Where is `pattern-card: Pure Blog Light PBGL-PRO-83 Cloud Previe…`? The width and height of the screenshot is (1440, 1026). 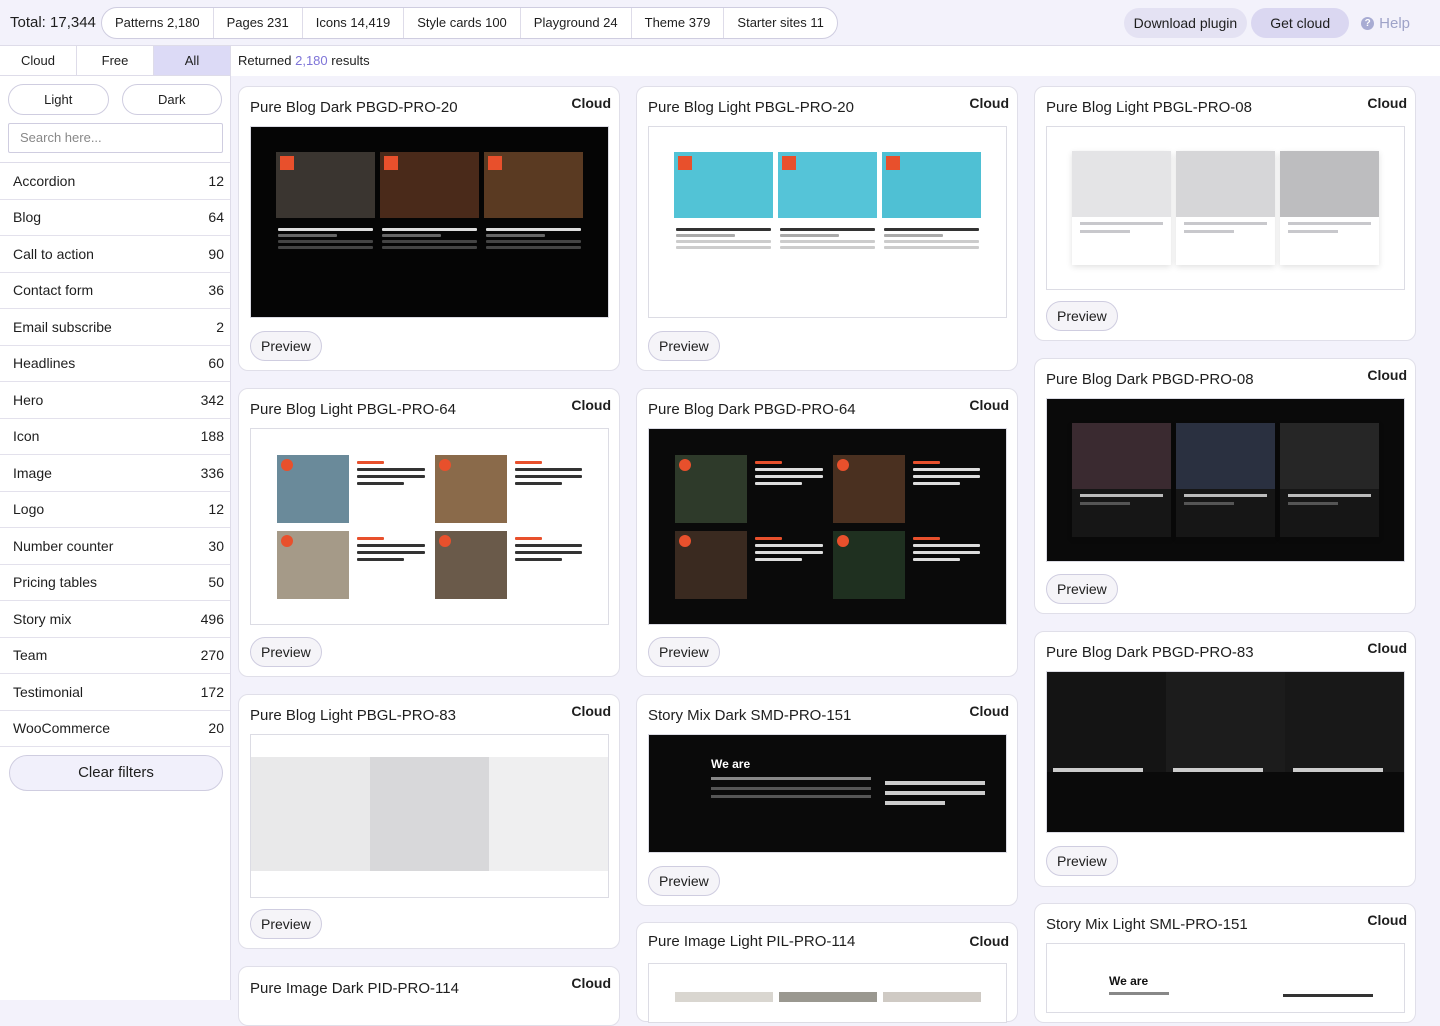
pattern-card: Pure Blog Light PBGL-PRO-83 Cloud Previe… is located at coordinates (429, 821).